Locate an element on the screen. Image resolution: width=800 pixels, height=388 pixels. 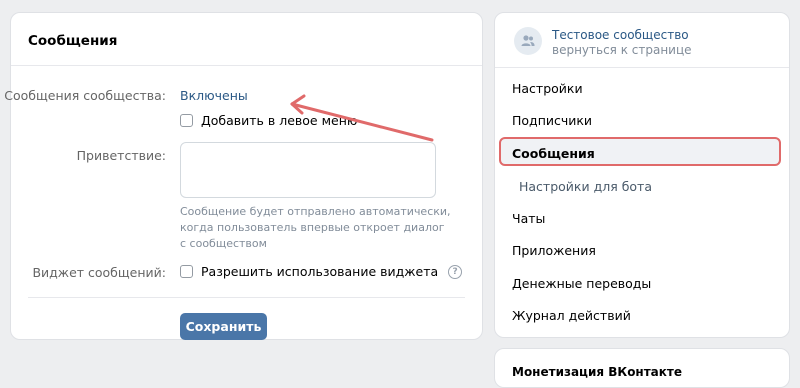
widget-checkbox-label: Разрешить использование виджета is located at coordinates (319, 271).